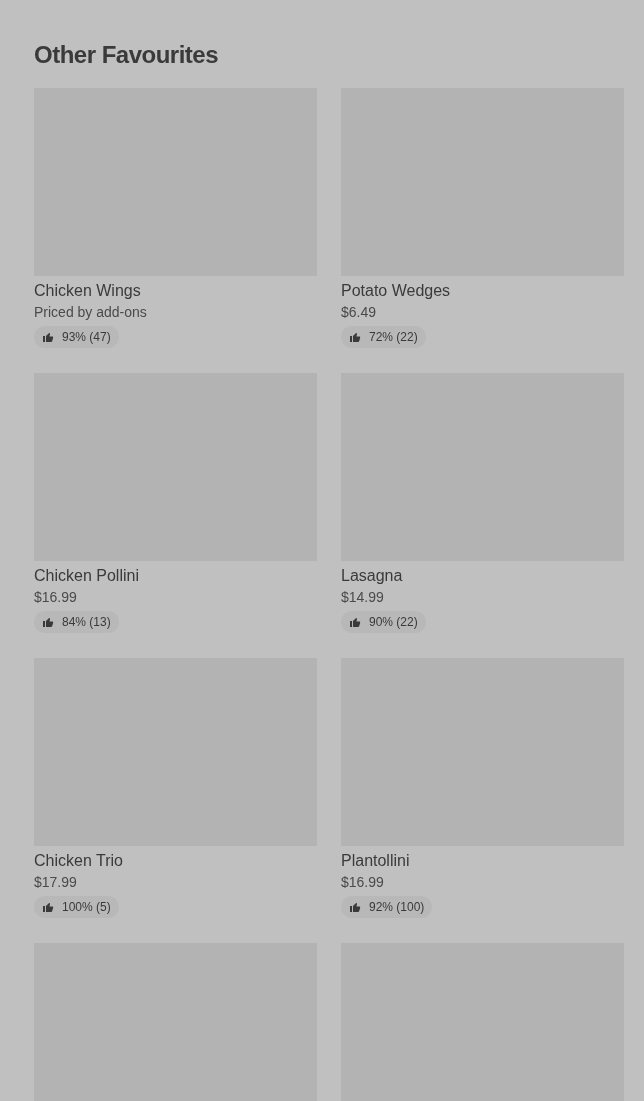 The width and height of the screenshot is (644, 1101). Describe the element at coordinates (359, 312) in the screenshot. I see `dish-price: $6.49` at that location.